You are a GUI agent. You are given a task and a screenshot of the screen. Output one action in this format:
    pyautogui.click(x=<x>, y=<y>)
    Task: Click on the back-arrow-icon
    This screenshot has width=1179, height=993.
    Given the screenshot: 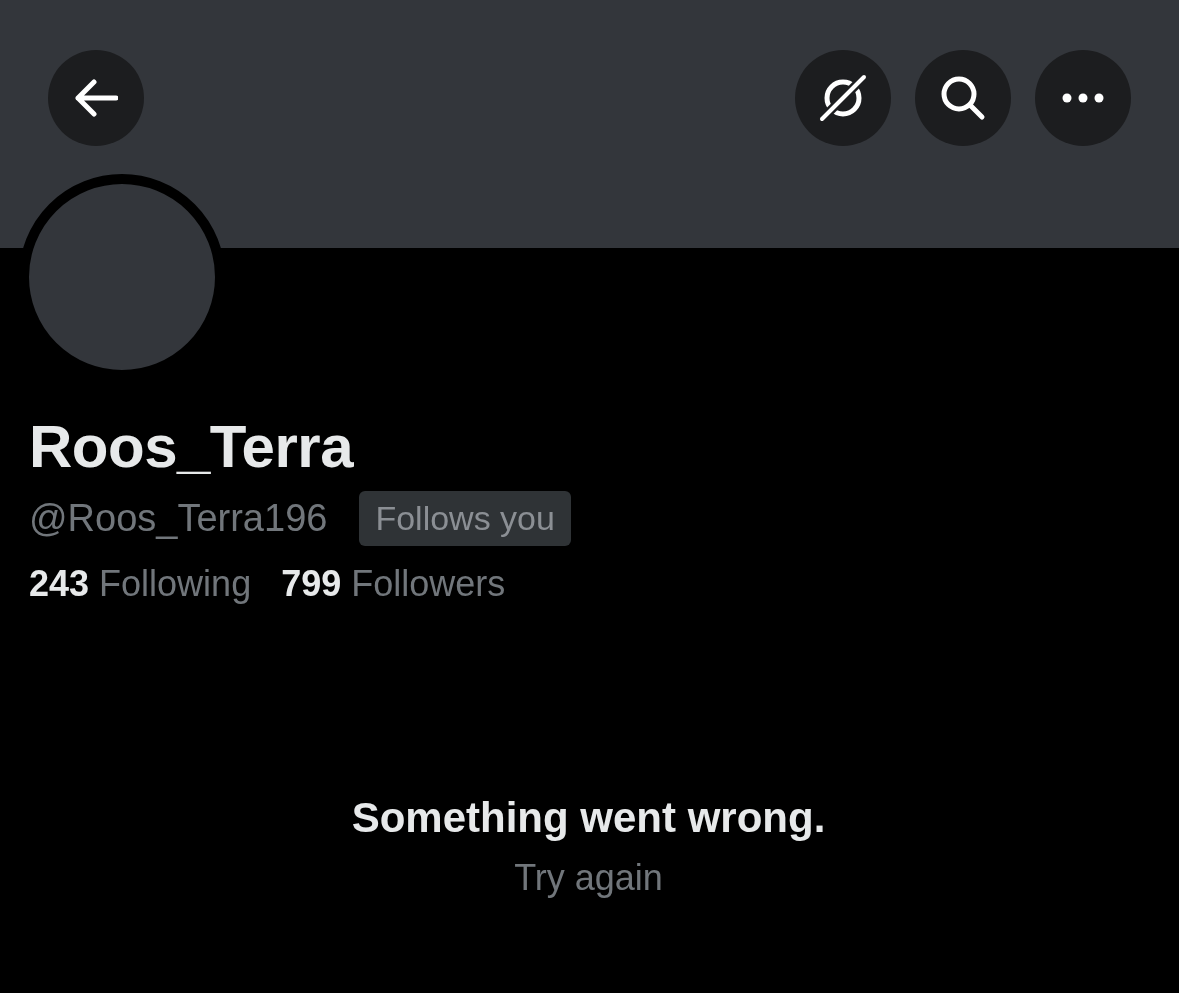 What is the action you would take?
    pyautogui.click(x=96, y=98)
    